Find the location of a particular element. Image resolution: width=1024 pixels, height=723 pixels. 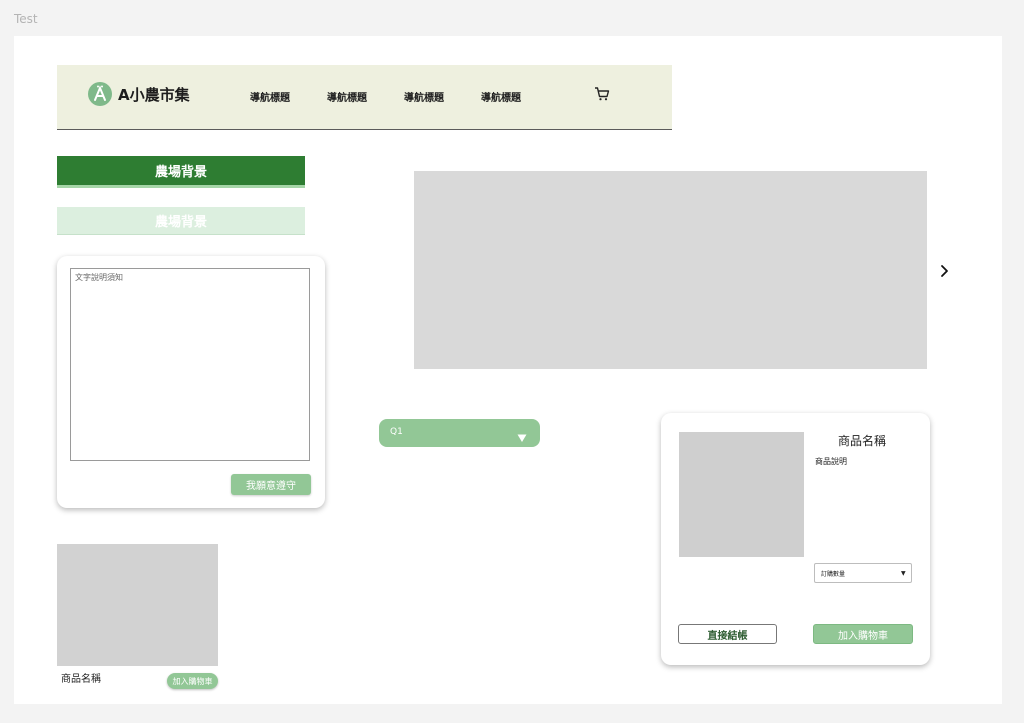

logo-text: A小農市集 is located at coordinates (154, 94).